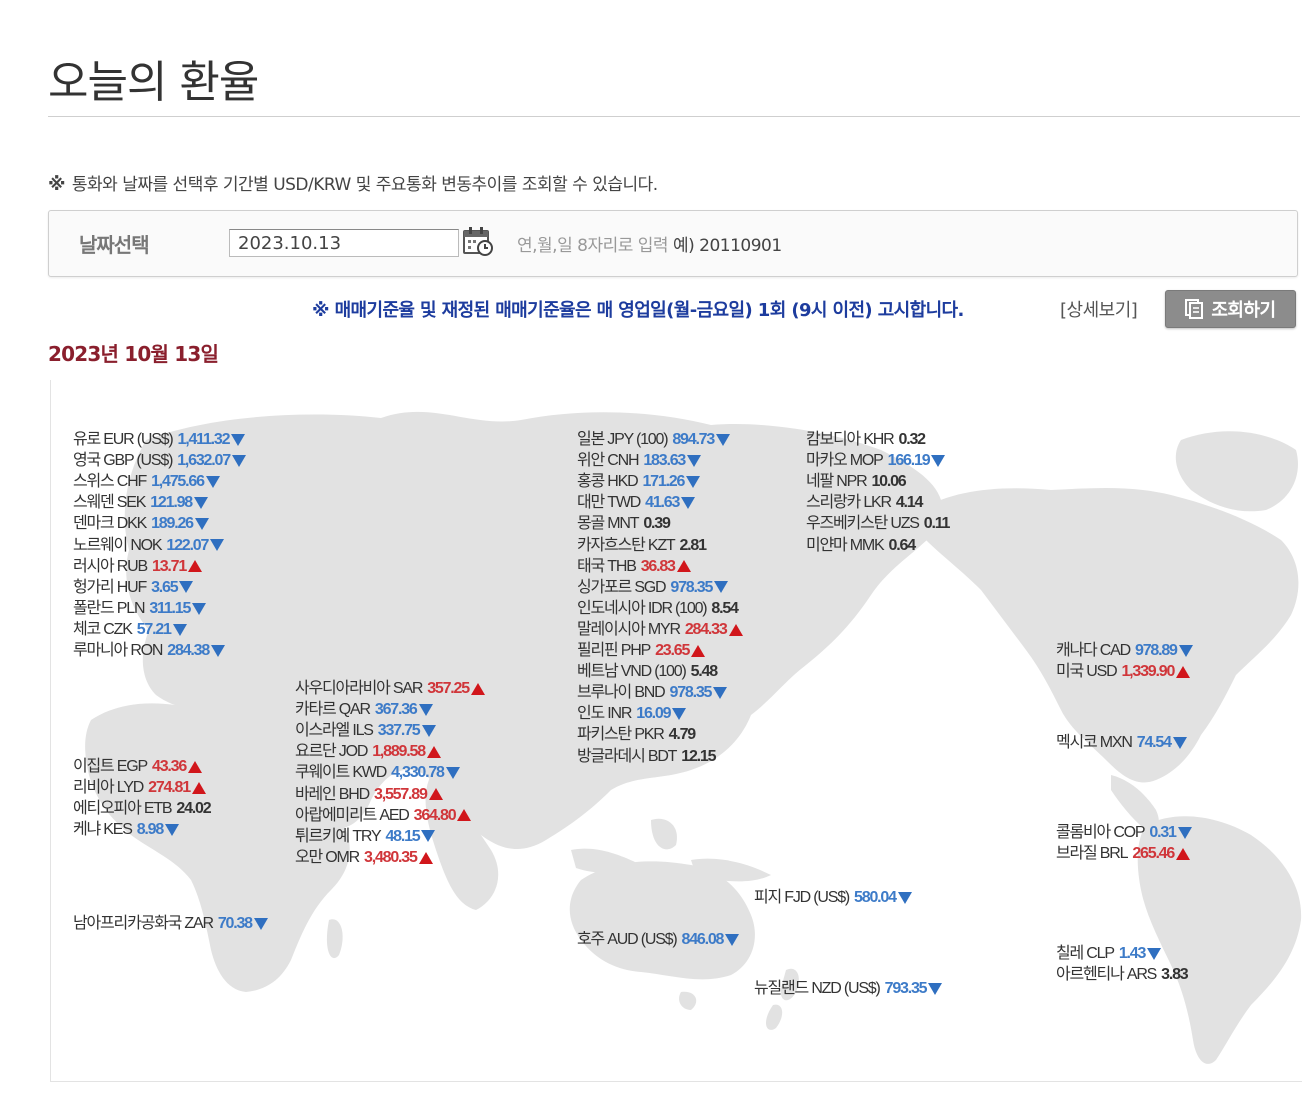 The image size is (1309, 1103). I want to click on currency-rate-row: 홍콩 HKD 171.26, so click(639, 481).